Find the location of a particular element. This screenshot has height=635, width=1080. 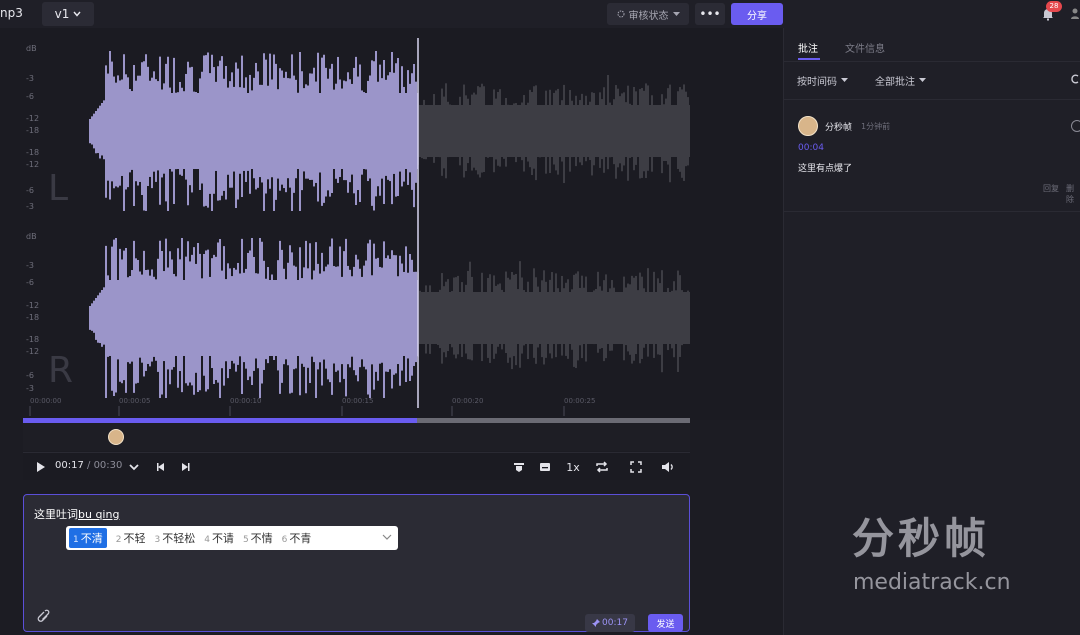

reply-button: 回复 is located at coordinates (1051, 188).